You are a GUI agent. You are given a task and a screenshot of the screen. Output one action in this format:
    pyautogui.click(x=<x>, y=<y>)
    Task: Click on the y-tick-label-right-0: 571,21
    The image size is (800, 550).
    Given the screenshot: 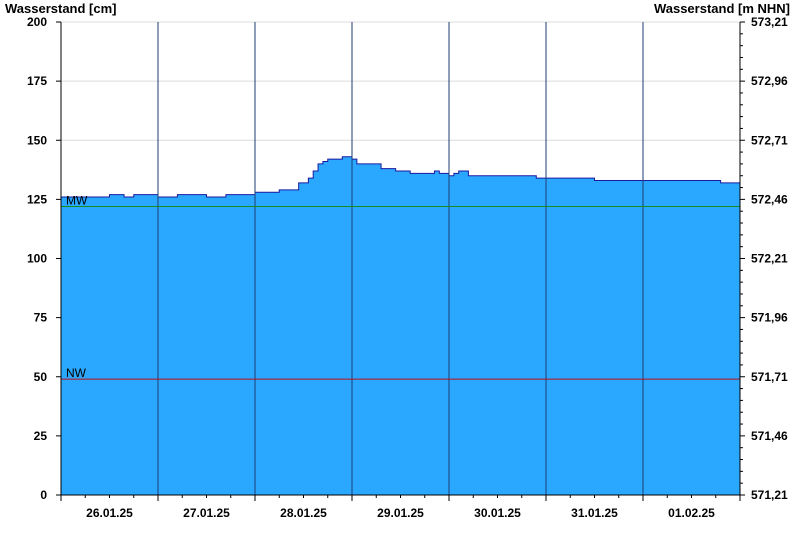 What is the action you would take?
    pyautogui.click(x=769, y=495)
    